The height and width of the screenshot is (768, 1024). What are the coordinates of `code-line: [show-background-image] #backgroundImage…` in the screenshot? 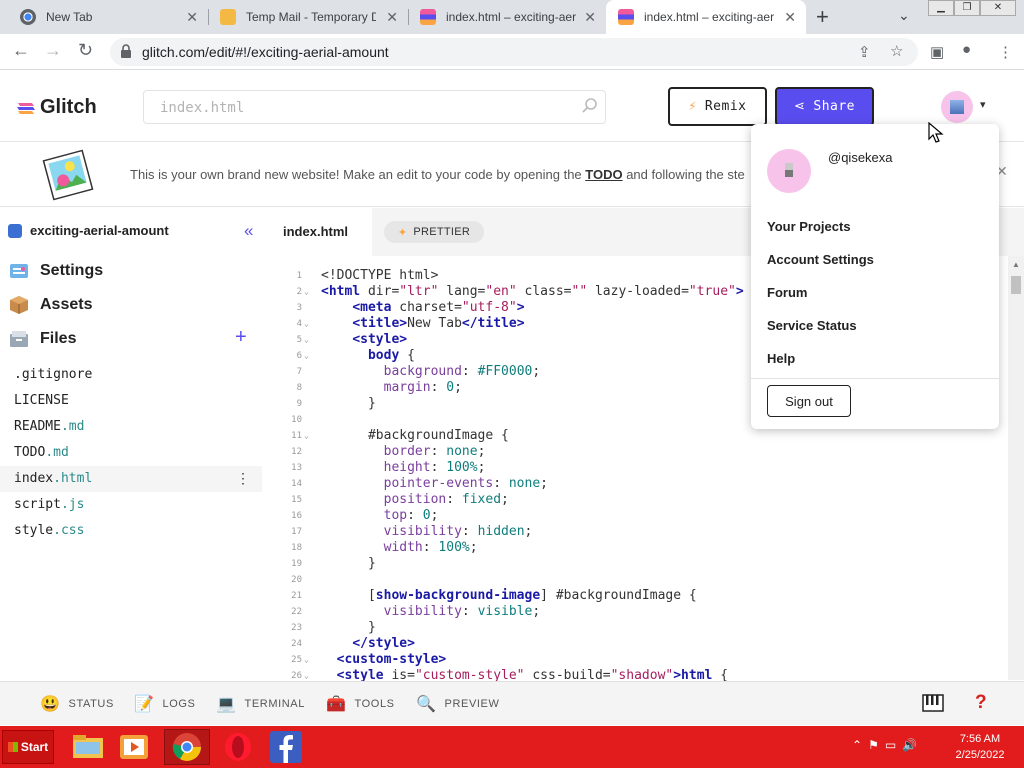 It's located at (509, 595).